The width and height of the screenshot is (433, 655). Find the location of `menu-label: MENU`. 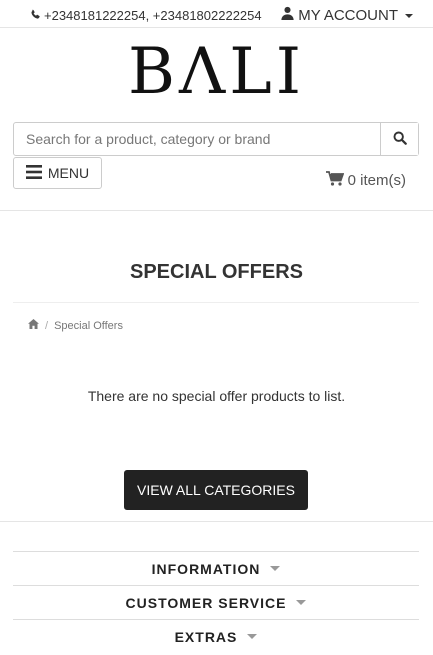

menu-label: MENU is located at coordinates (68, 173).